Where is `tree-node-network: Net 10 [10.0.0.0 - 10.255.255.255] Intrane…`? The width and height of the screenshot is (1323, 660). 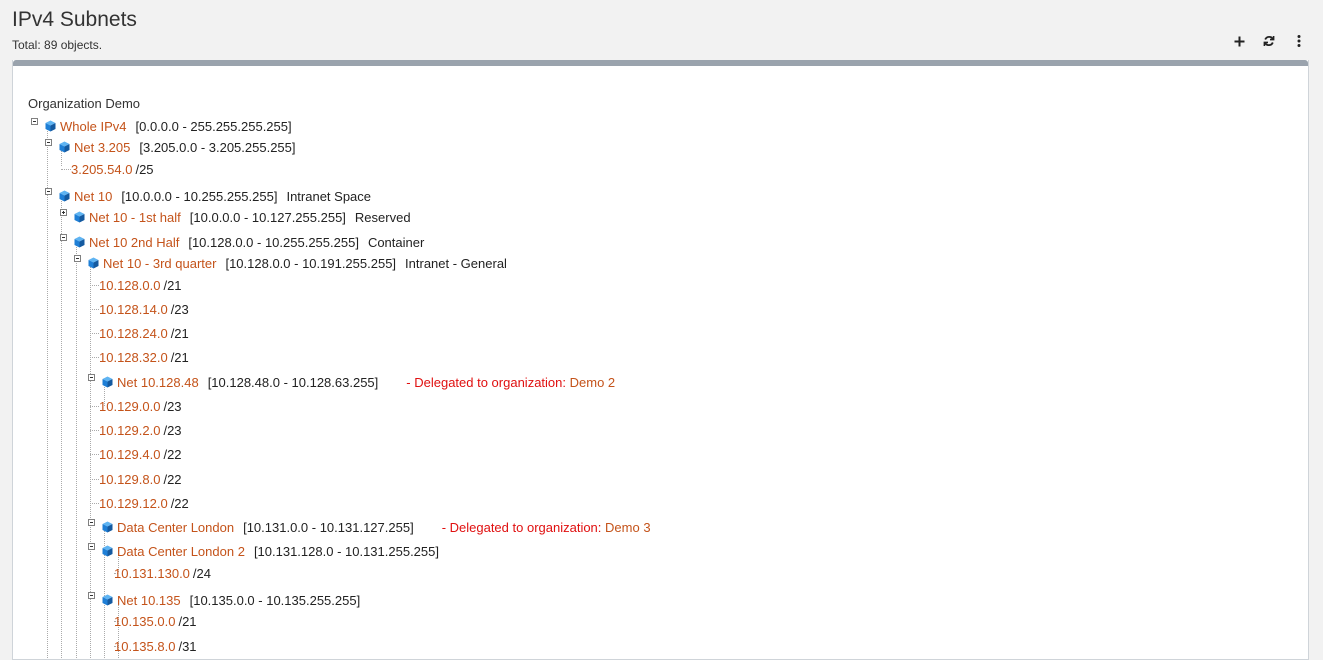
tree-node-network: Net 10 [10.0.0.0 - 10.255.255.255] Intrane… is located at coordinates (215, 196).